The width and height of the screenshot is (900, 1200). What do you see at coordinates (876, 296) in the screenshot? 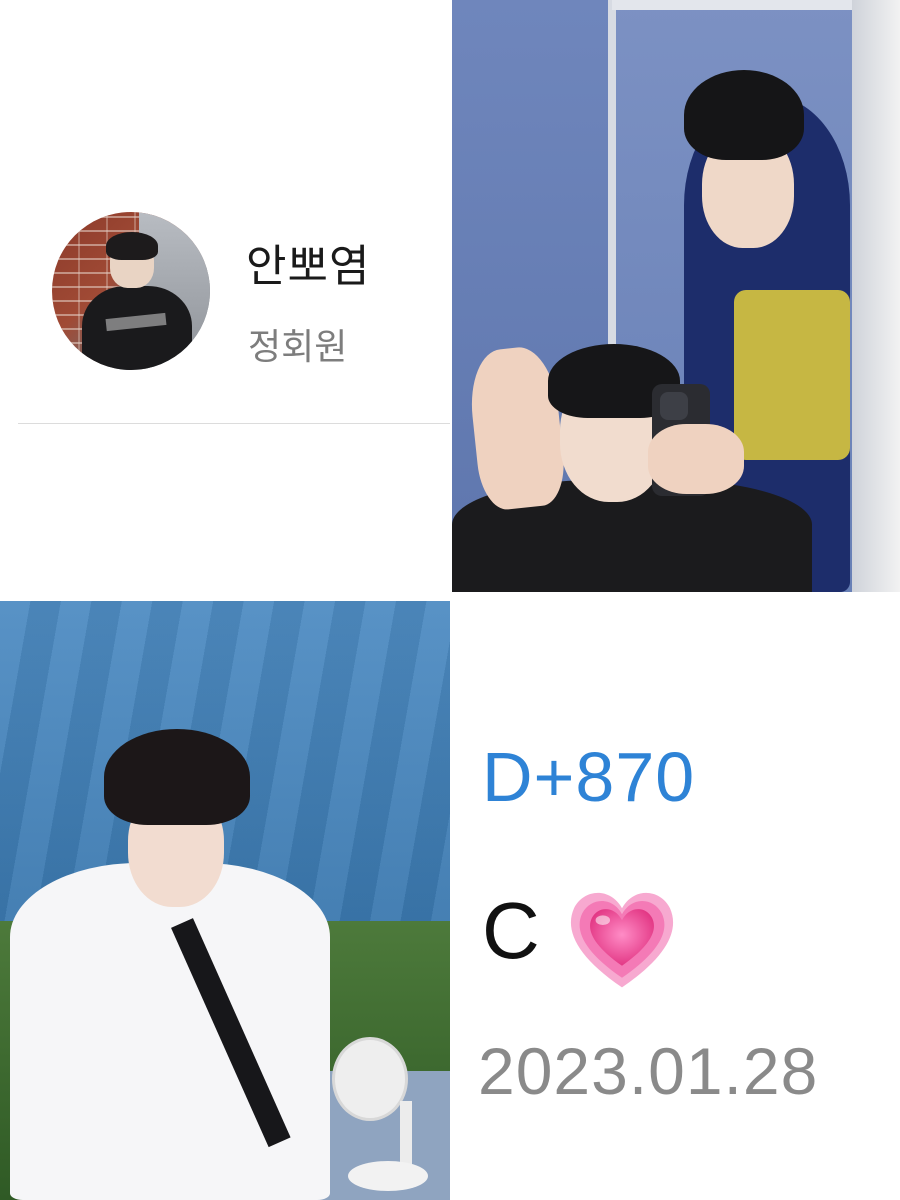
I see `photo-edge` at bounding box center [876, 296].